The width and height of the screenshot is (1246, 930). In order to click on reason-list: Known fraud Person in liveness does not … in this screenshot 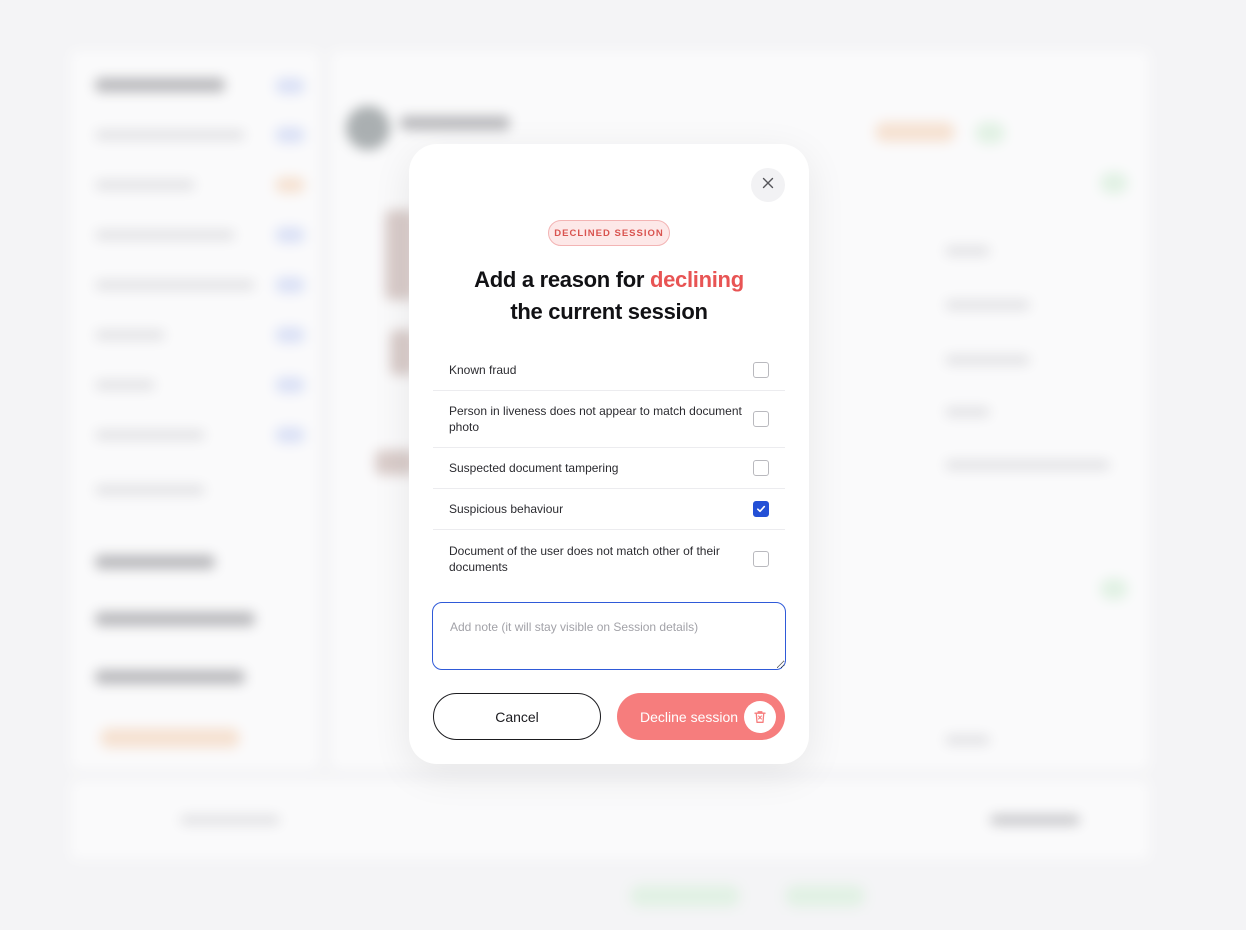, I will do `click(609, 468)`.